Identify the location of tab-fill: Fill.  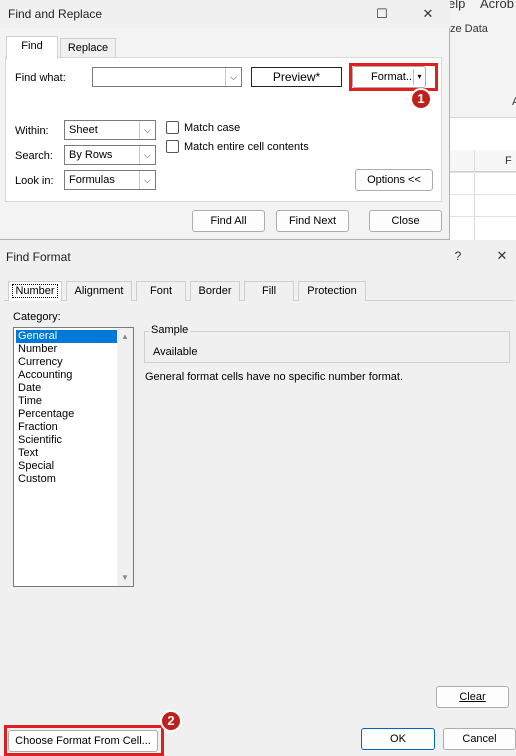
(269, 291).